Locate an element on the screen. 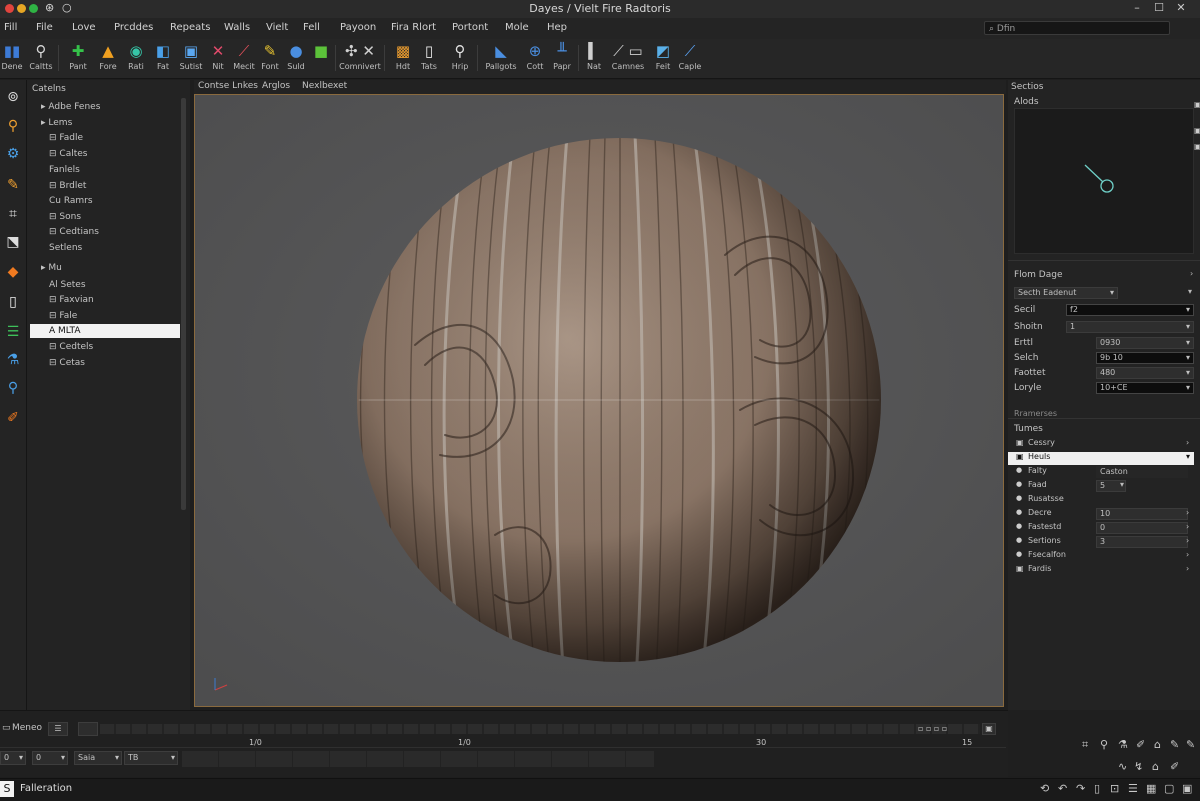 Image resolution: width=1200 pixels, height=801 pixels. grid-icon: ▦ is located at coordinates (1151, 788).